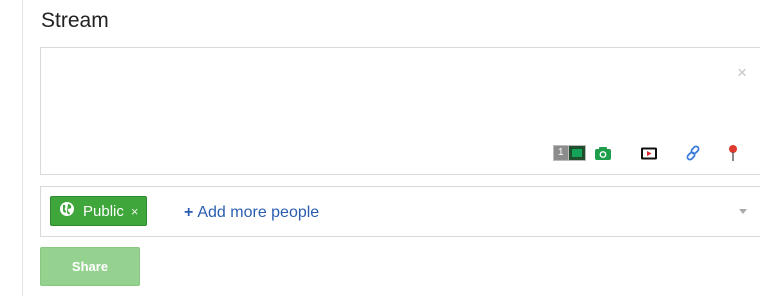 The height and width of the screenshot is (296, 760). I want to click on page-title: Stream, so click(75, 20).